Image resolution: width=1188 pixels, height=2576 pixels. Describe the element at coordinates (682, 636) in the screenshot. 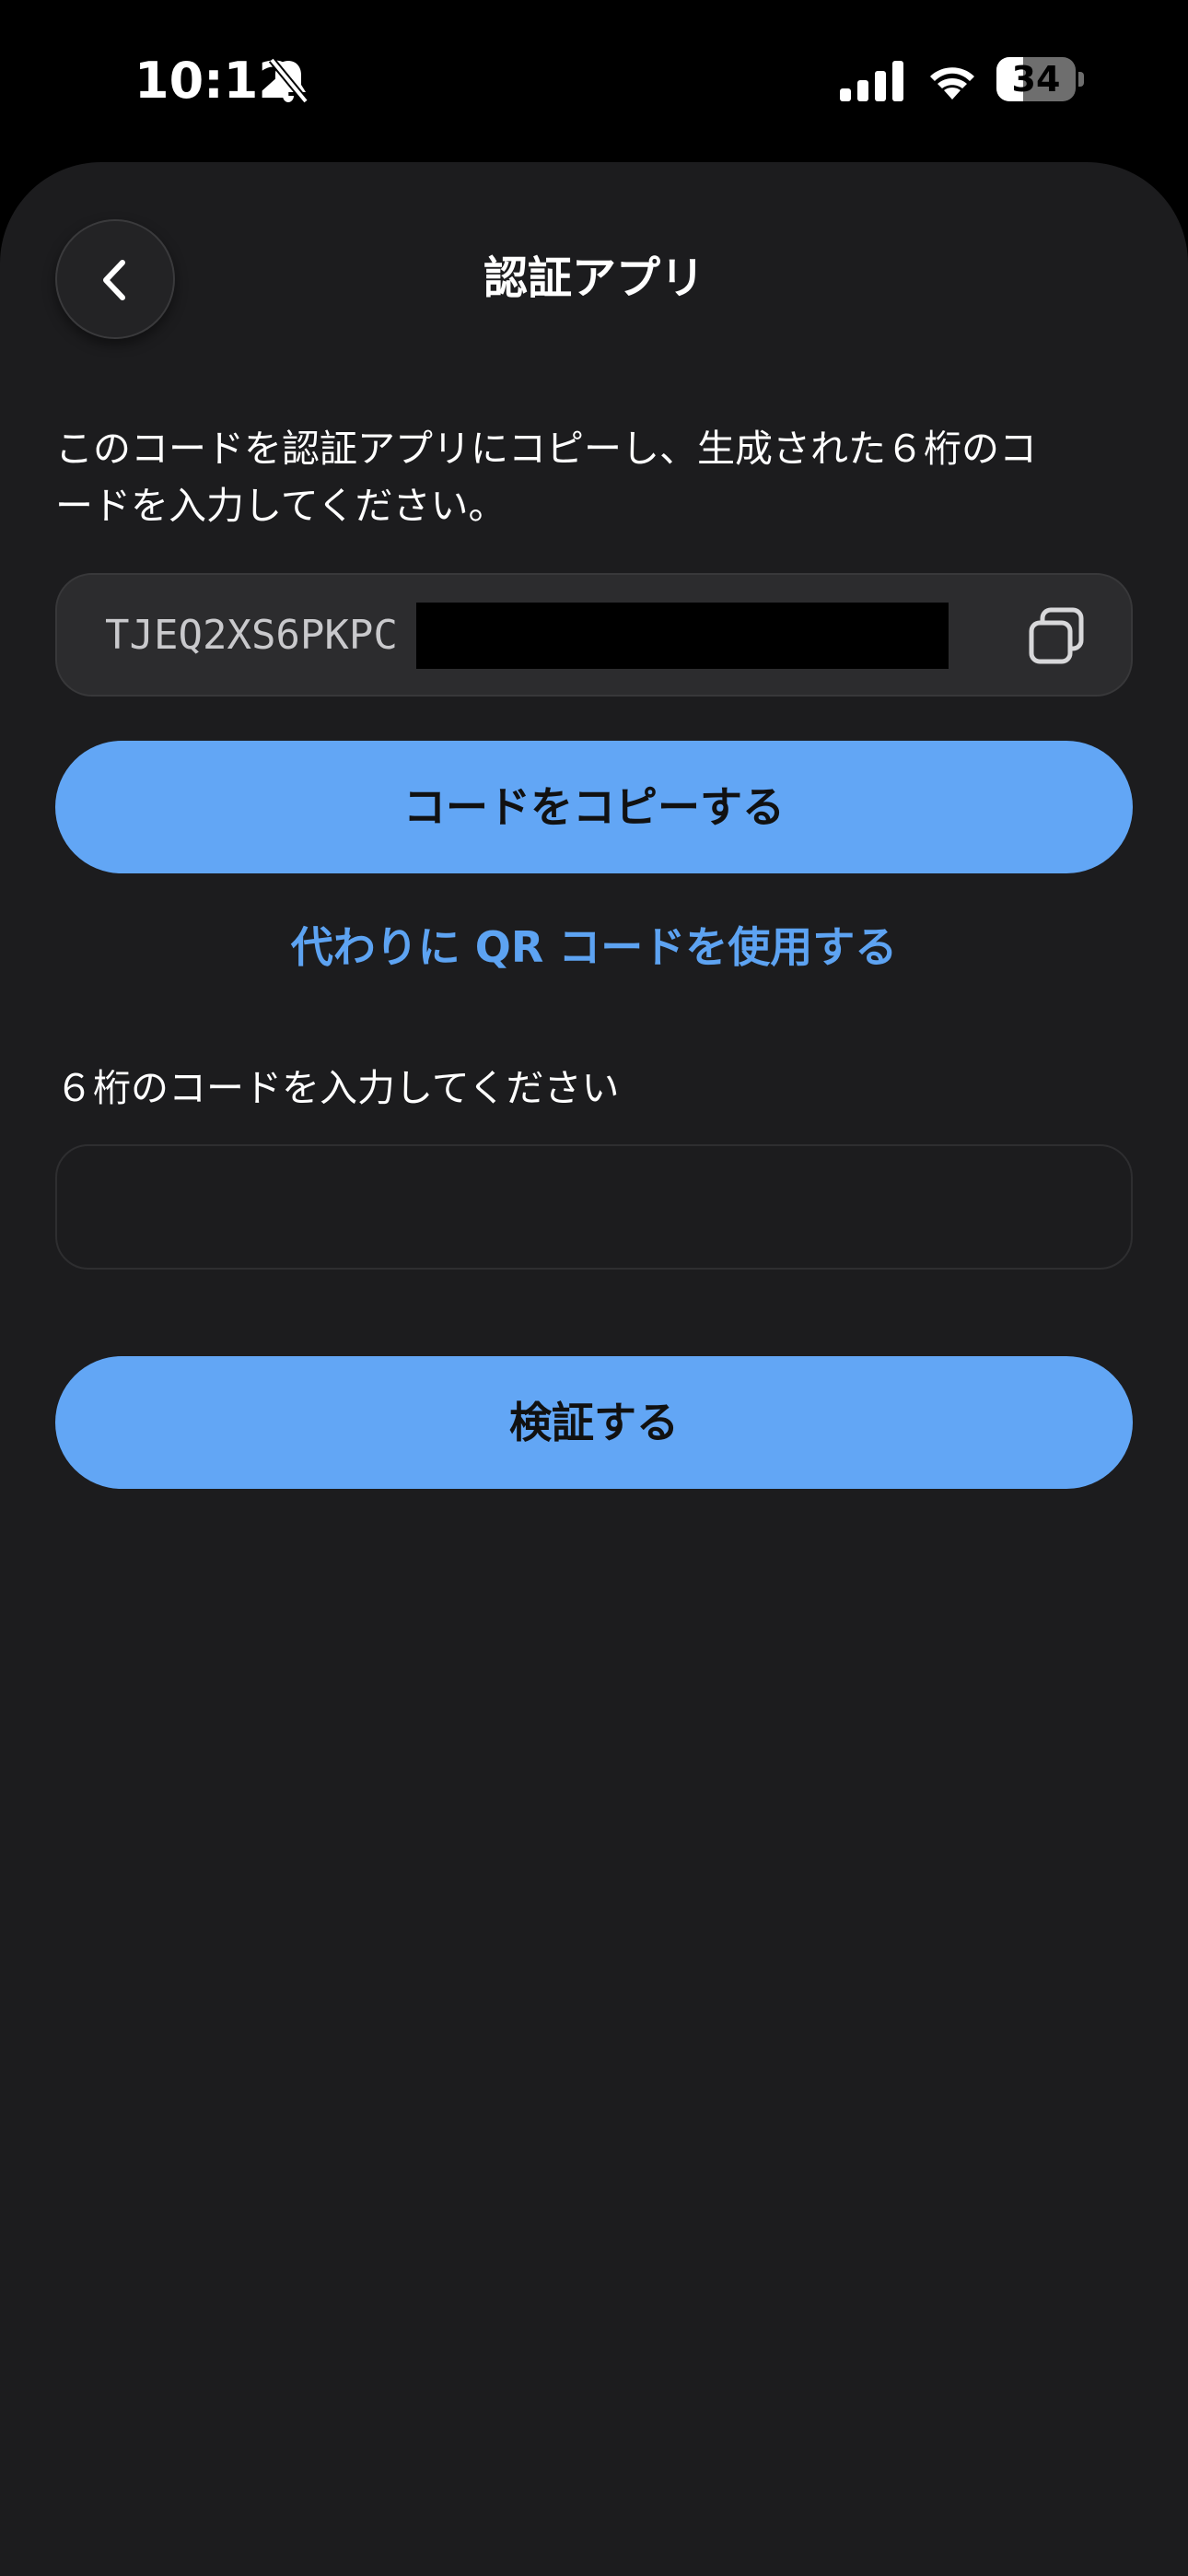

I see `secret-redaction` at that location.